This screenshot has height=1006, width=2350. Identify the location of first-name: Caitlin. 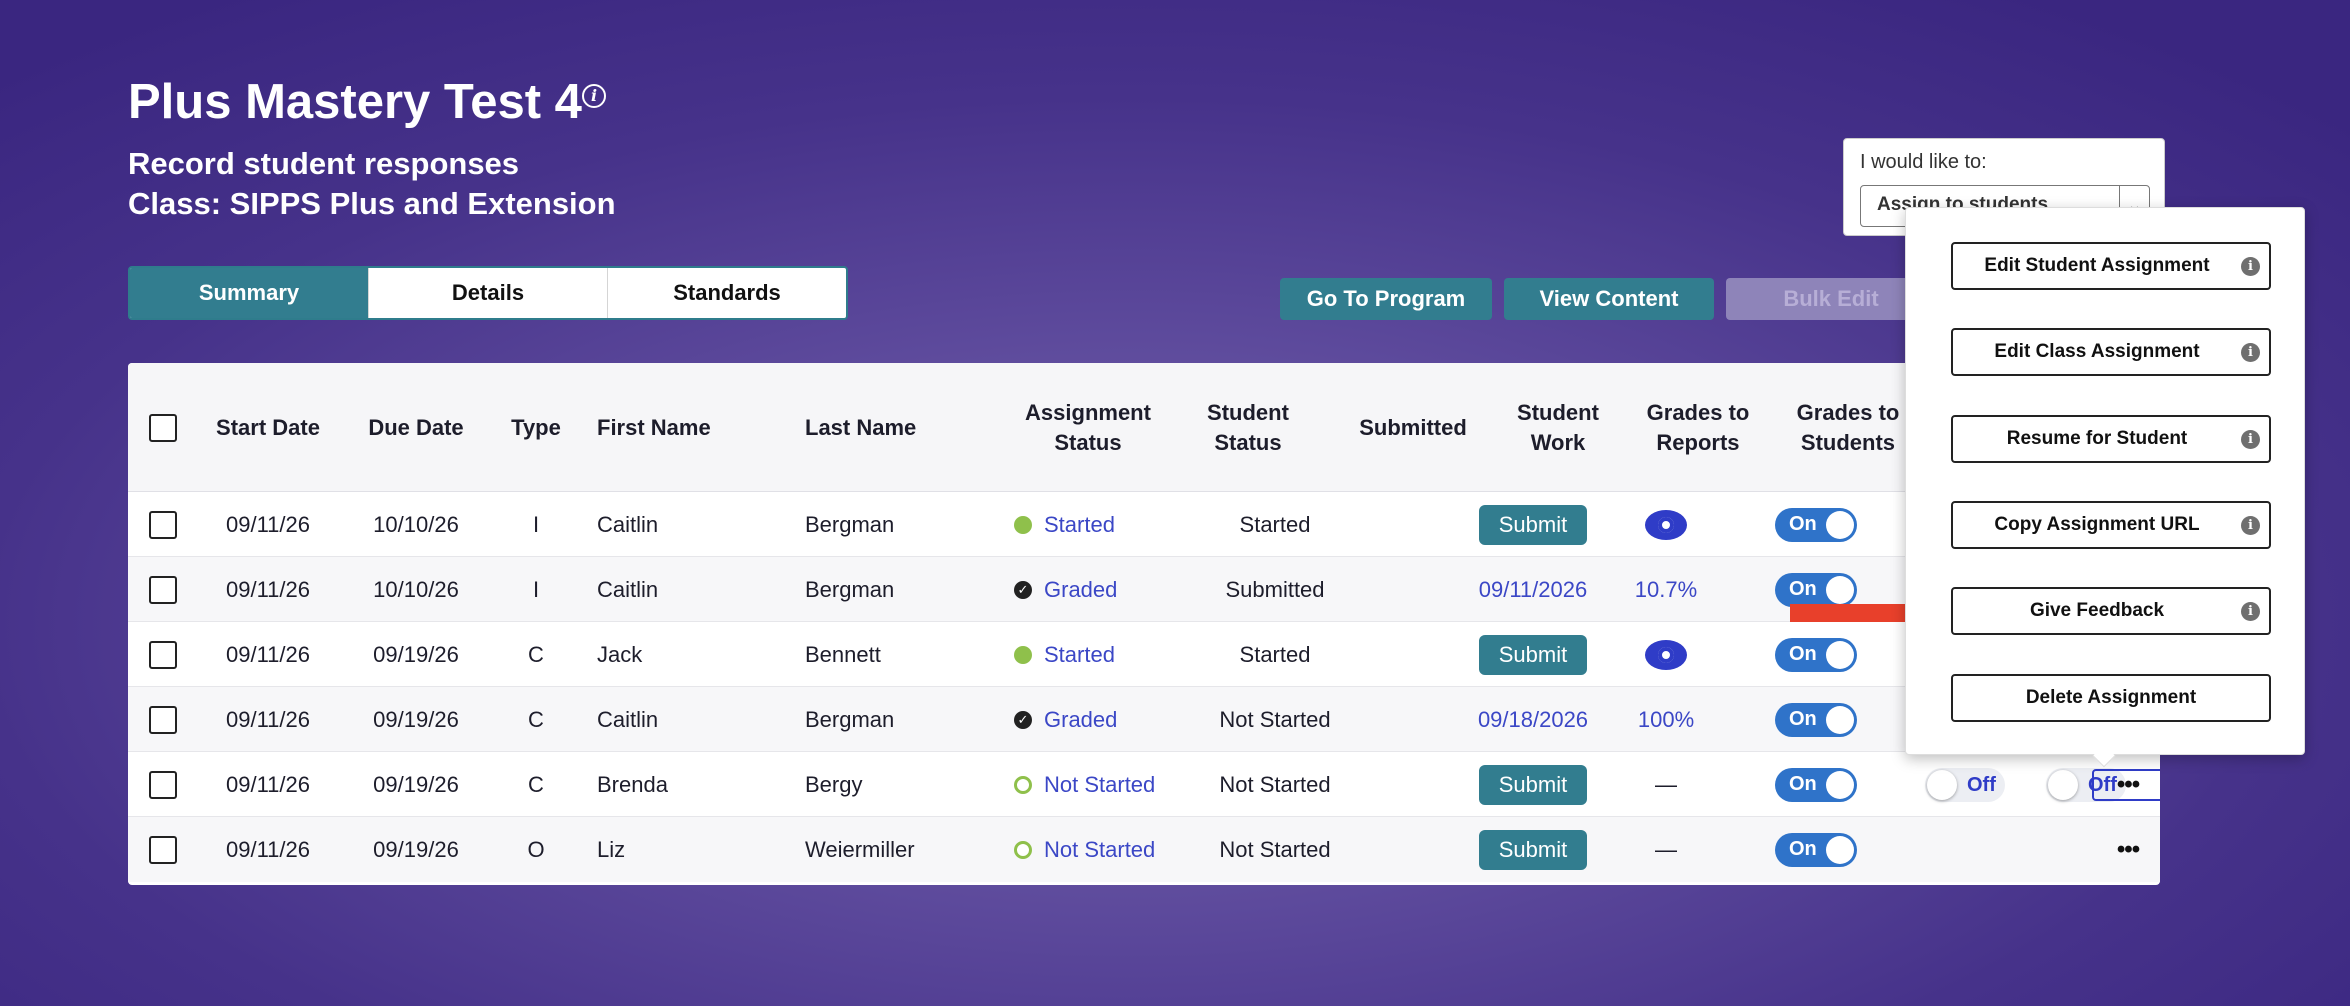
(628, 524).